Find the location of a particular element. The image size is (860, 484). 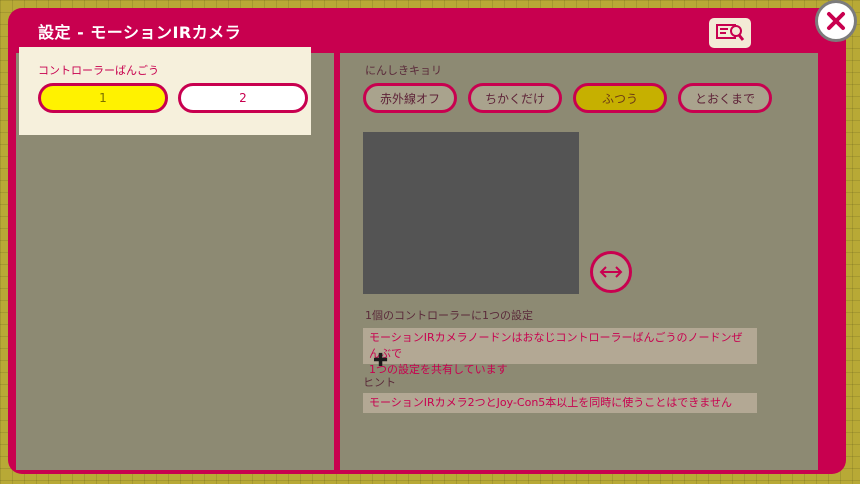

ir-camera-view is located at coordinates (471, 213).